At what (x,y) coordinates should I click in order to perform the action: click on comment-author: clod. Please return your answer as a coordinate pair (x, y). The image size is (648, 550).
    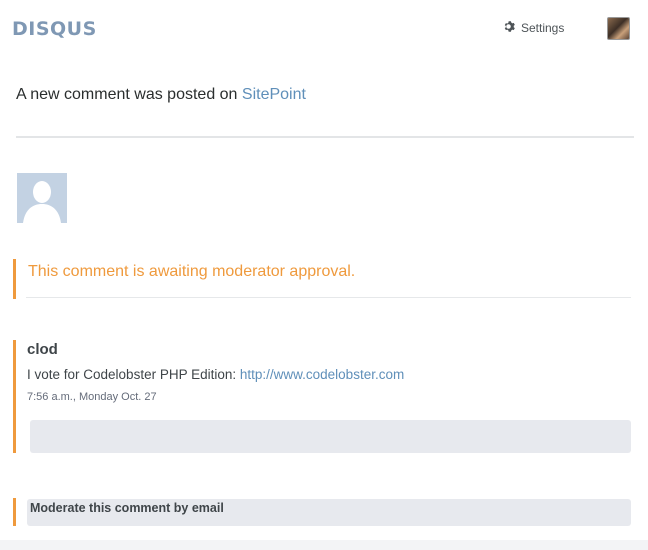
    Looking at the image, I should click on (329, 349).